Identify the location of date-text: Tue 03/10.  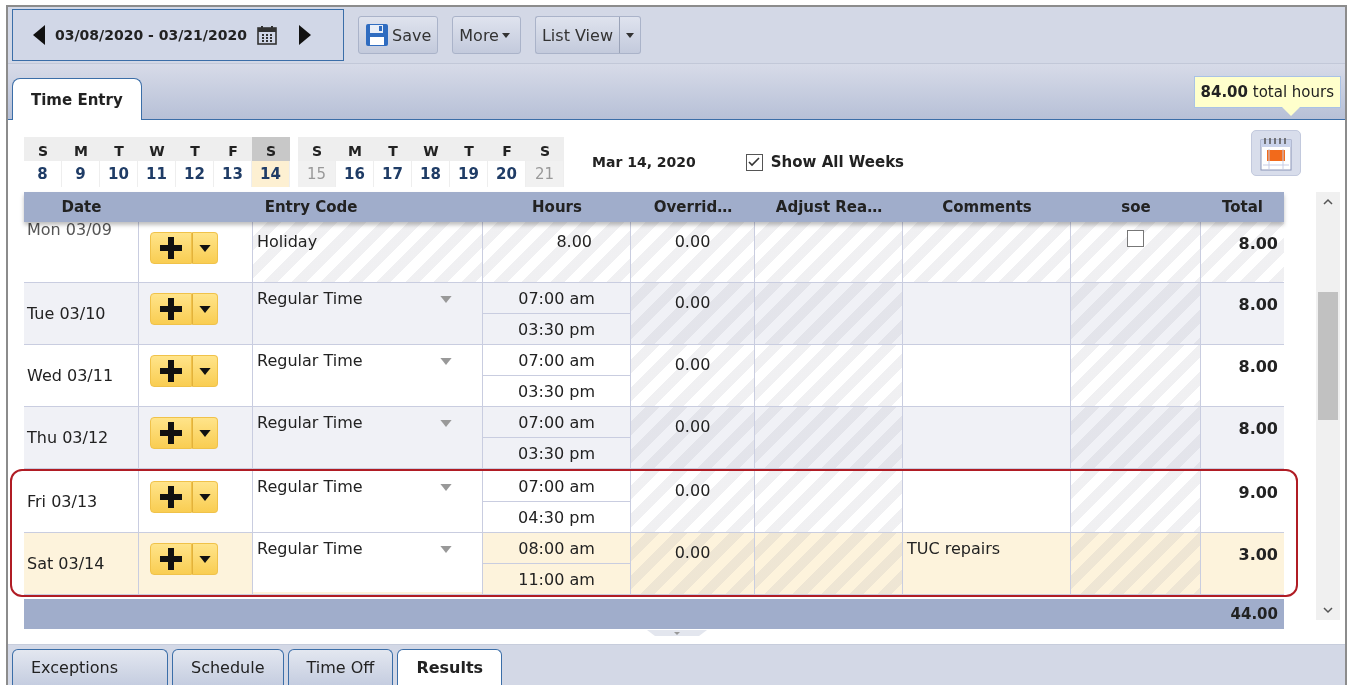
(66, 313).